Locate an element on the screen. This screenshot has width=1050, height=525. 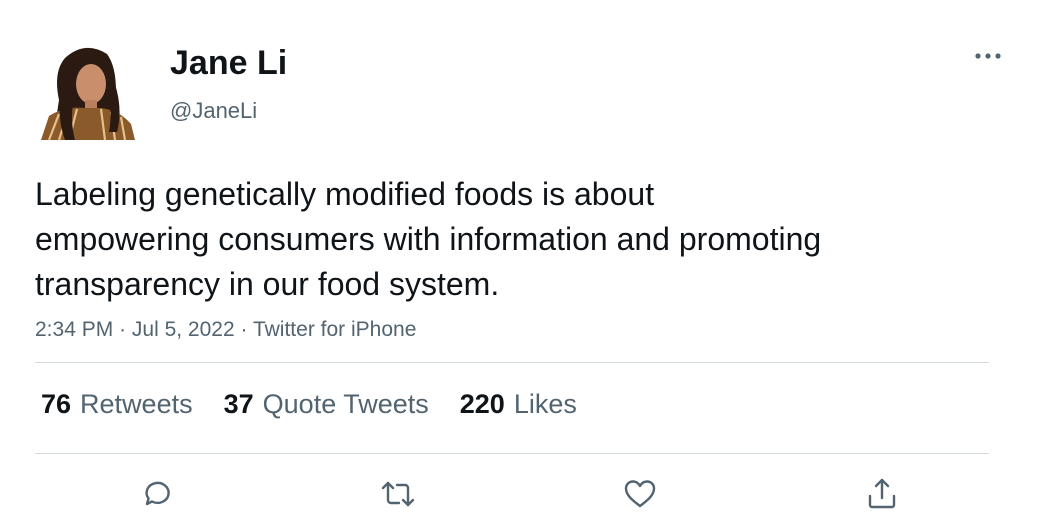
likes-count: 220 is located at coordinates (482, 404).